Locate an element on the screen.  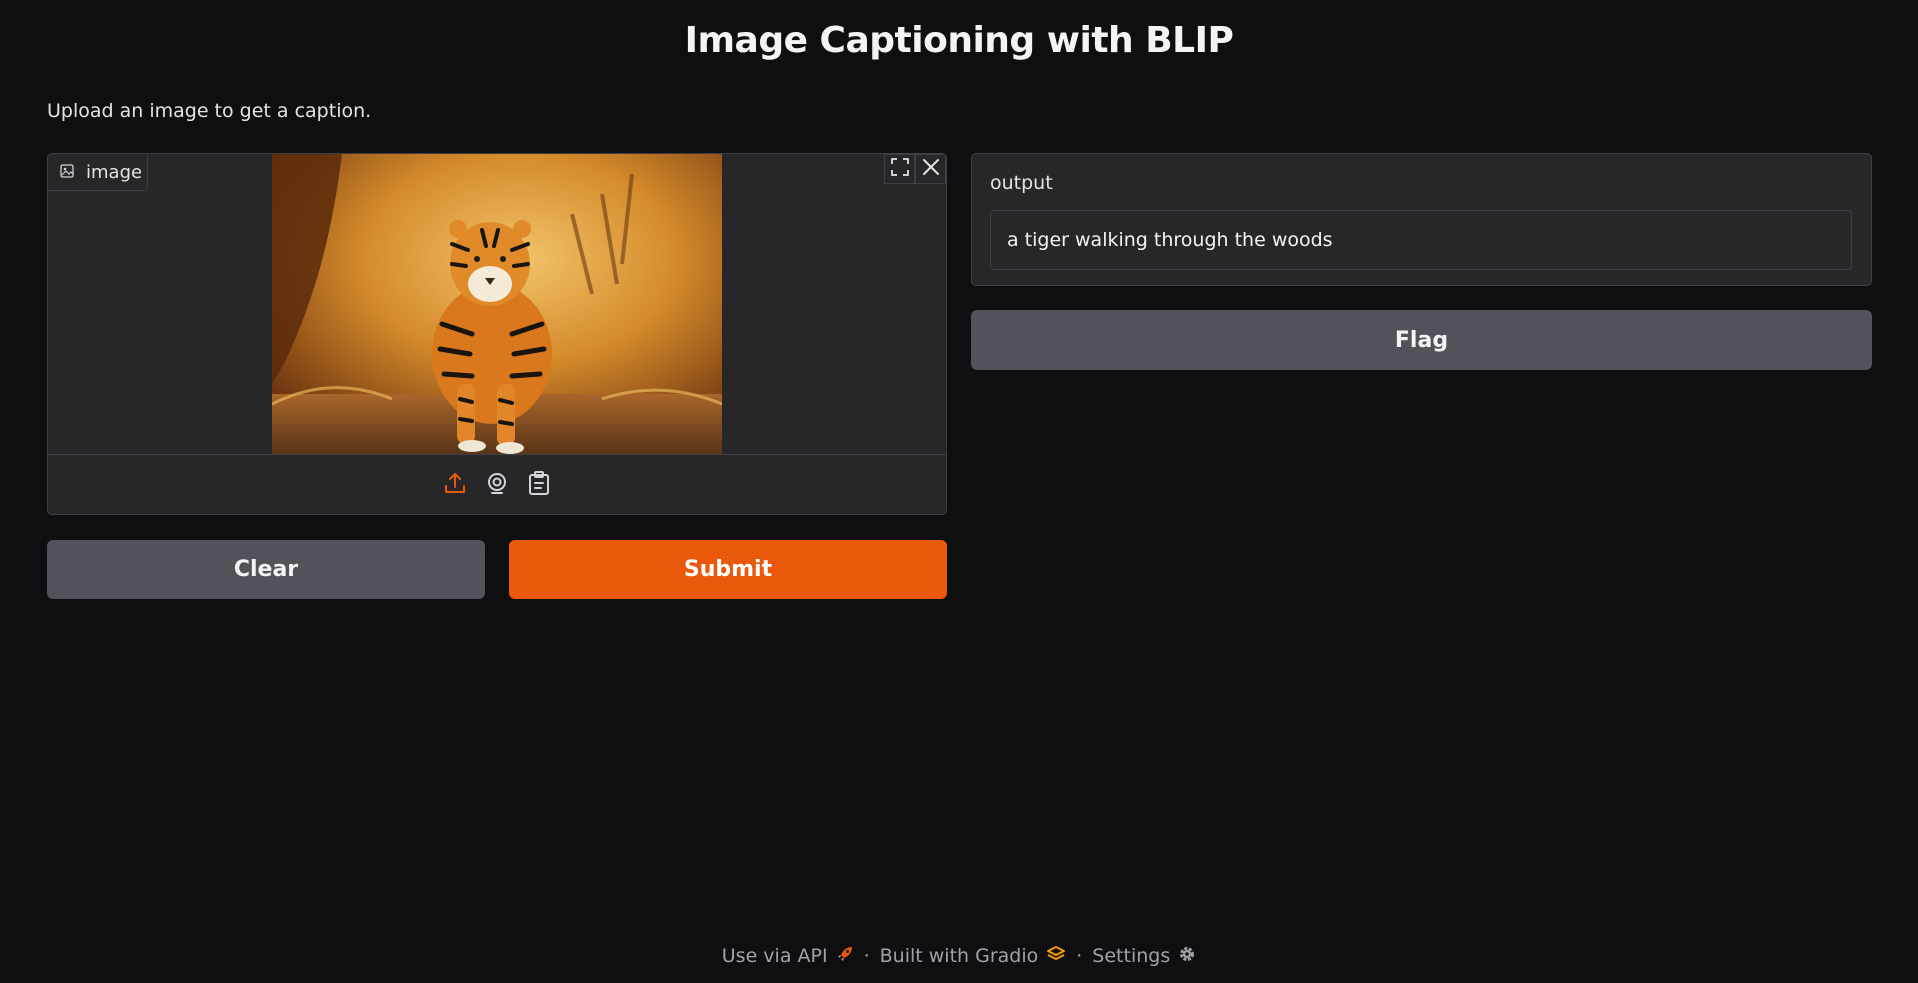
upload-icon is located at coordinates (455, 485).